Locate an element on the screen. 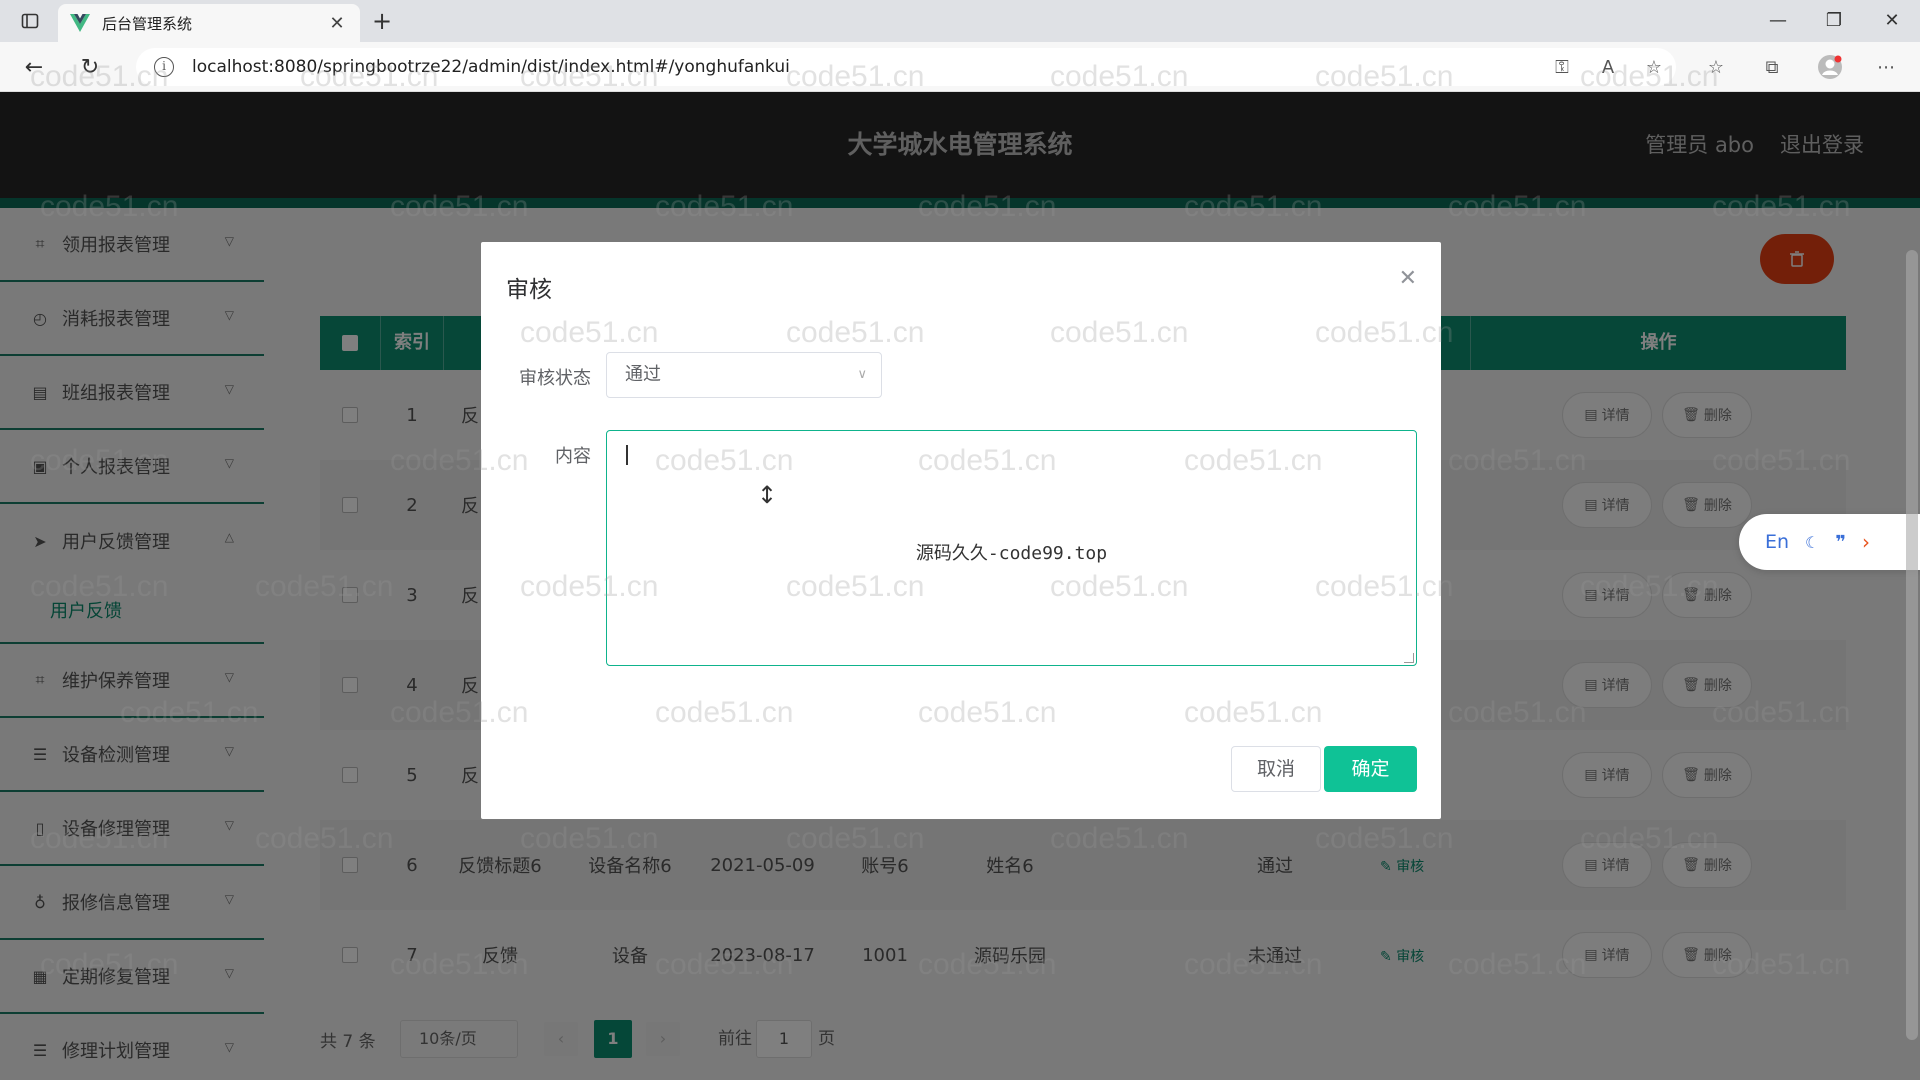 The height and width of the screenshot is (1080, 1920). close-icon: ✕ is located at coordinates (1408, 278).